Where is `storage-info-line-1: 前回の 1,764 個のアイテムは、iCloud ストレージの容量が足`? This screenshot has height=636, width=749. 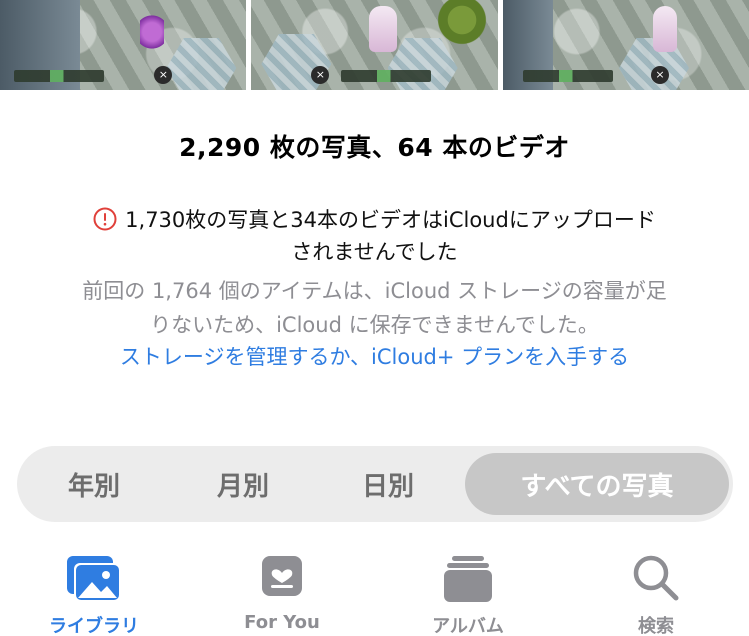 storage-info-line-1: 前回の 1,764 個のアイテムは、iCloud ストレージの容量が足 is located at coordinates (374, 291).